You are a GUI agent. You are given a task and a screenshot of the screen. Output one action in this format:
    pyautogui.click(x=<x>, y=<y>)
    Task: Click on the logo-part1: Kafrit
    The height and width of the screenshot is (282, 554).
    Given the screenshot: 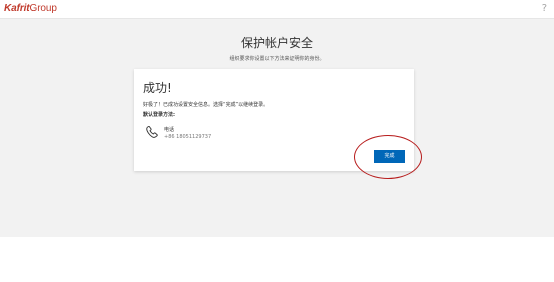 What is the action you would take?
    pyautogui.click(x=17, y=8)
    